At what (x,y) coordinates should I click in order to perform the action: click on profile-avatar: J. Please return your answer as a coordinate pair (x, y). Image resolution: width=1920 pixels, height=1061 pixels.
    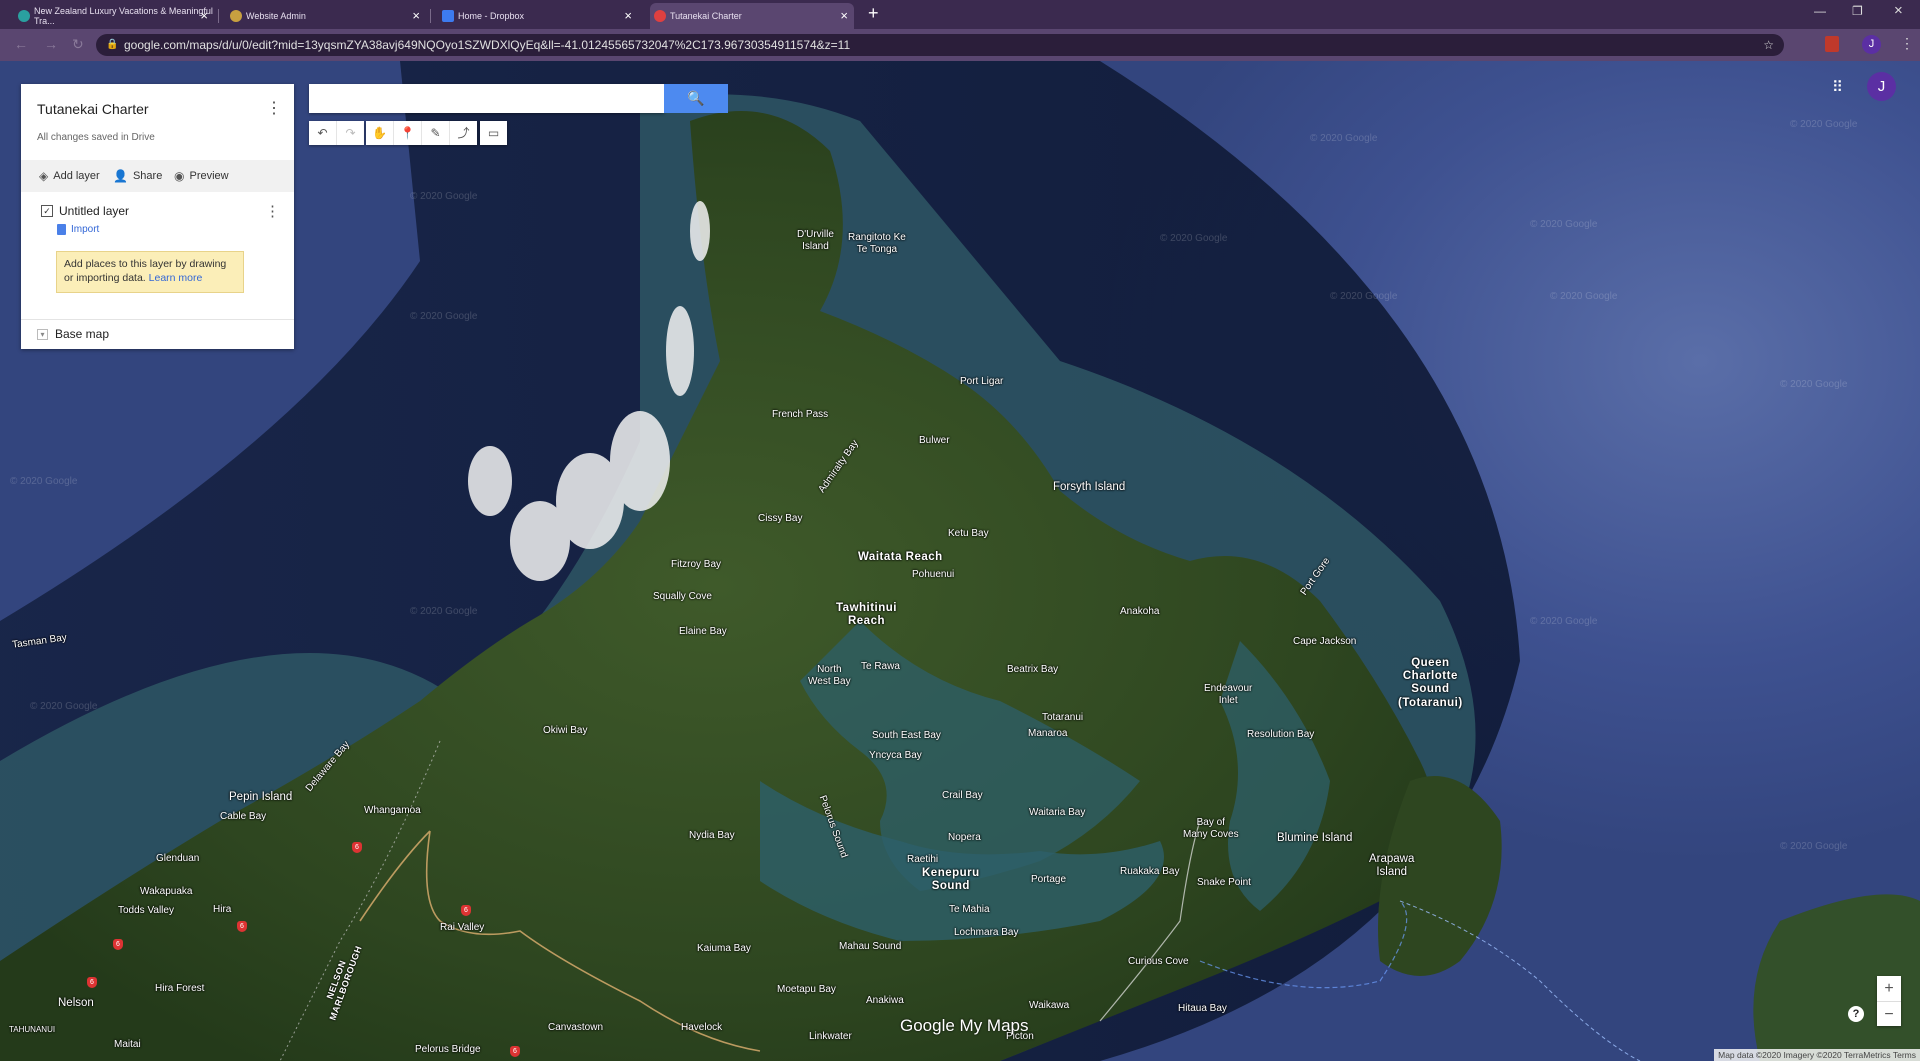
    Looking at the image, I should click on (1871, 44).